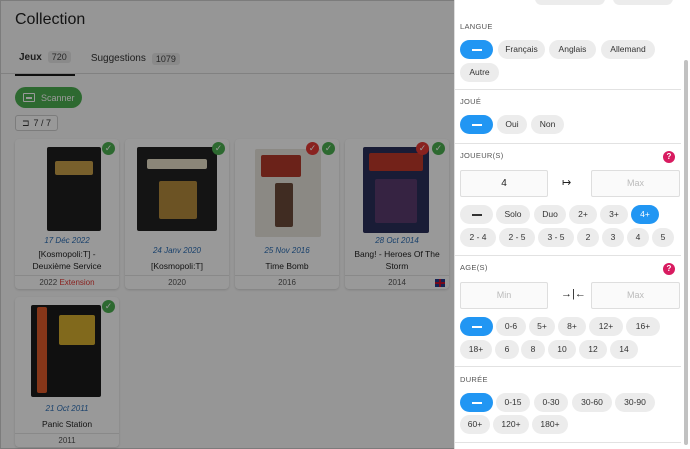  What do you see at coordinates (562, 349) in the screenshot?
I see `age-option-chip: 10` at bounding box center [562, 349].